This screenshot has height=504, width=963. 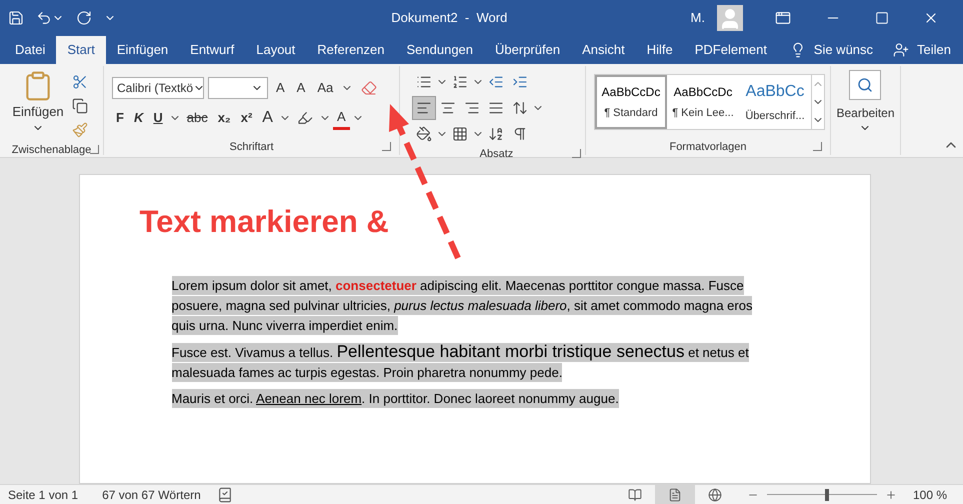 What do you see at coordinates (224, 118) in the screenshot?
I see `subscript-button: x₂` at bounding box center [224, 118].